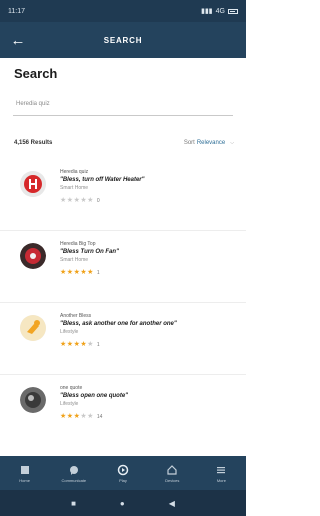  What do you see at coordinates (123, 470) in the screenshot?
I see `play-icon` at bounding box center [123, 470].